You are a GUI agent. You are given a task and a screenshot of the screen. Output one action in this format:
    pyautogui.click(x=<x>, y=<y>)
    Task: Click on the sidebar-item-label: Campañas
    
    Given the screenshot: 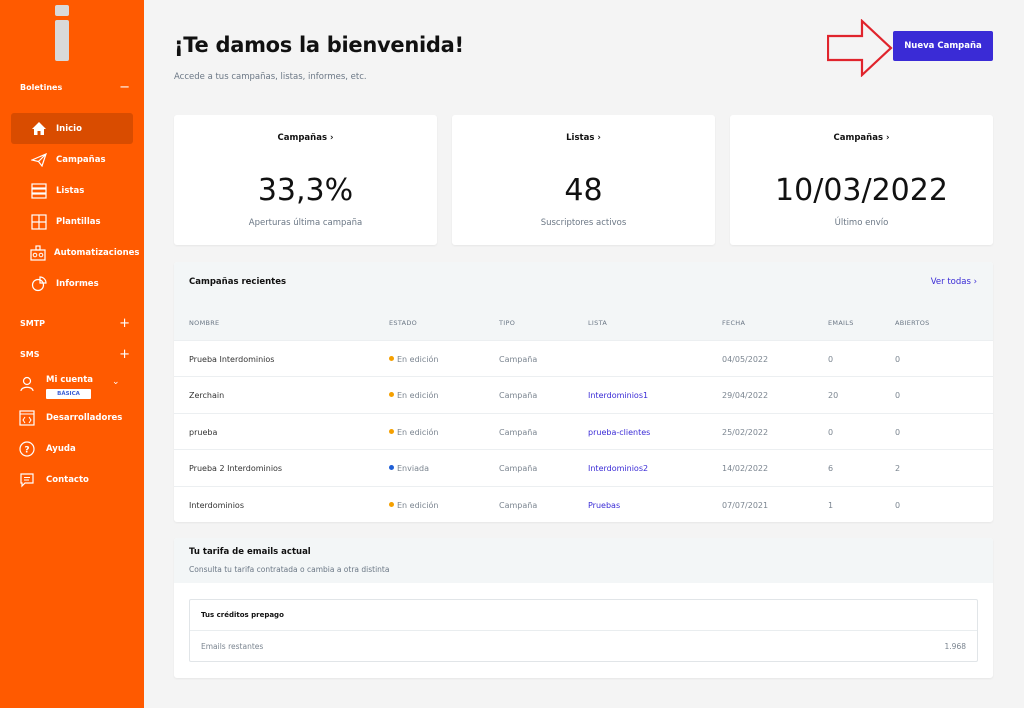 What is the action you would take?
    pyautogui.click(x=81, y=159)
    